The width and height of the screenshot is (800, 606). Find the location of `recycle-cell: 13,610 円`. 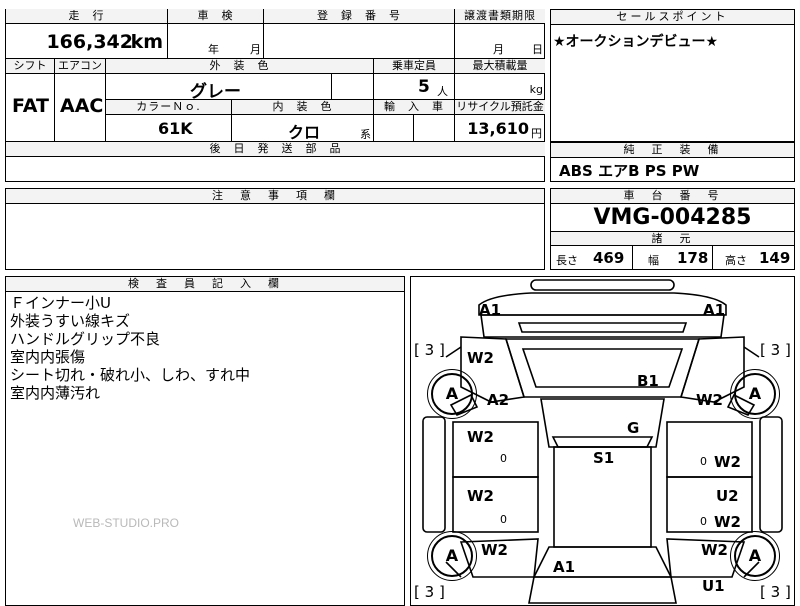

recycle-cell: 13,610 円 is located at coordinates (500, 128).